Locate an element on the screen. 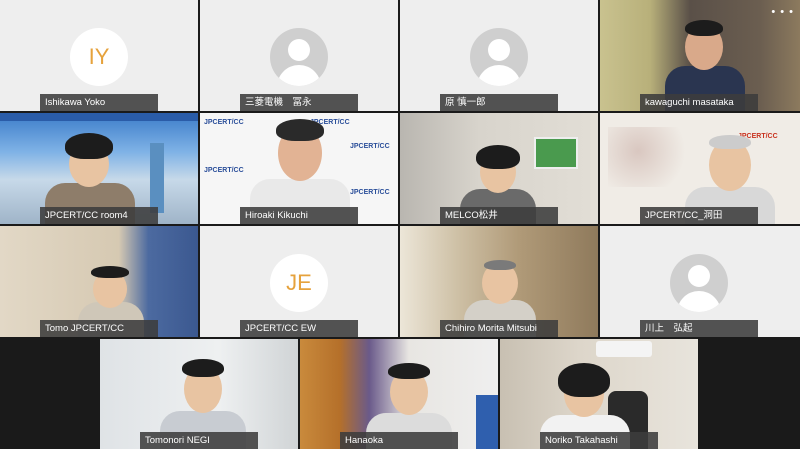 This screenshot has height=449, width=800. aircon-graphic is located at coordinates (624, 349).